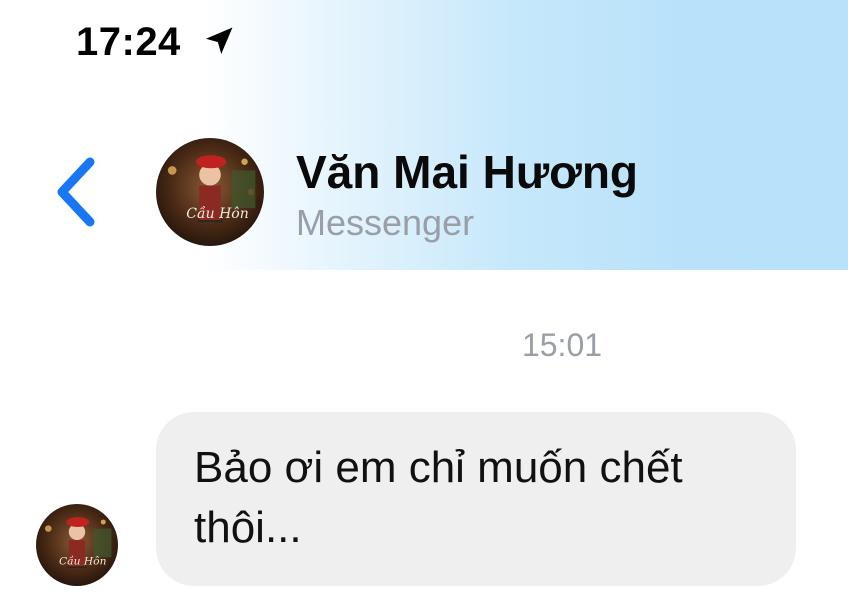 Image resolution: width=848 pixels, height=612 pixels. I want to click on status-bar-time: 17:24, so click(128, 42).